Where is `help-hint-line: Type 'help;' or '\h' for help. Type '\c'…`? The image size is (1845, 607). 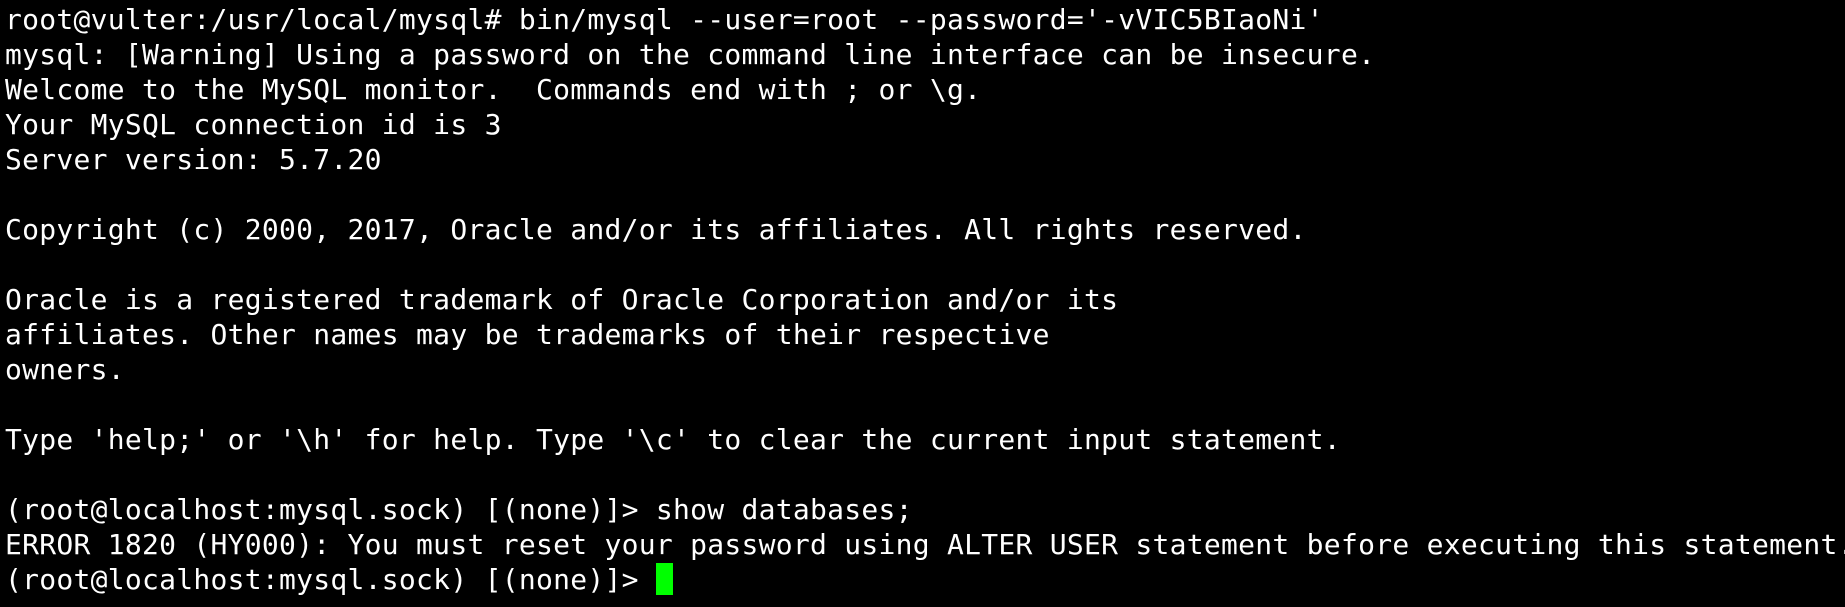
help-hint-line: Type 'help;' or '\h' for help. Type '\c'… is located at coordinates (673, 439).